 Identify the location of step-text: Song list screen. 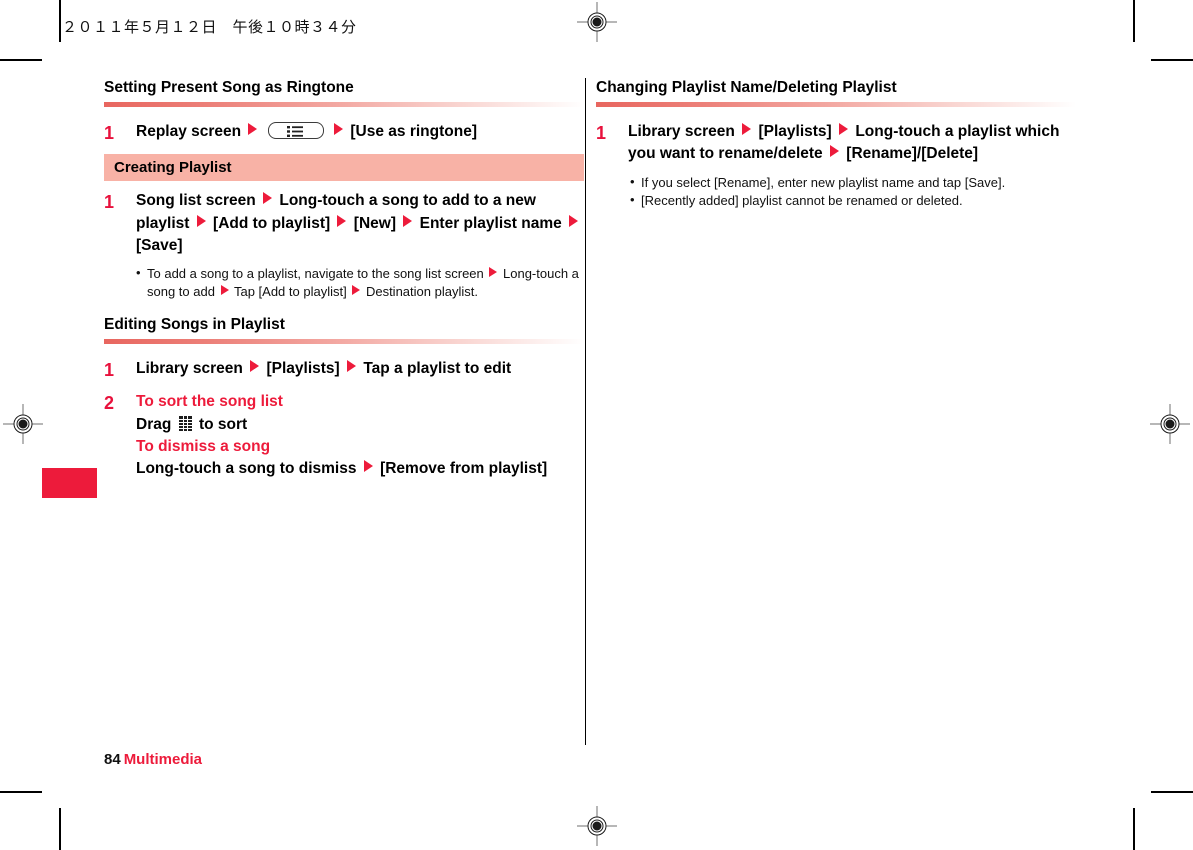
(196, 201).